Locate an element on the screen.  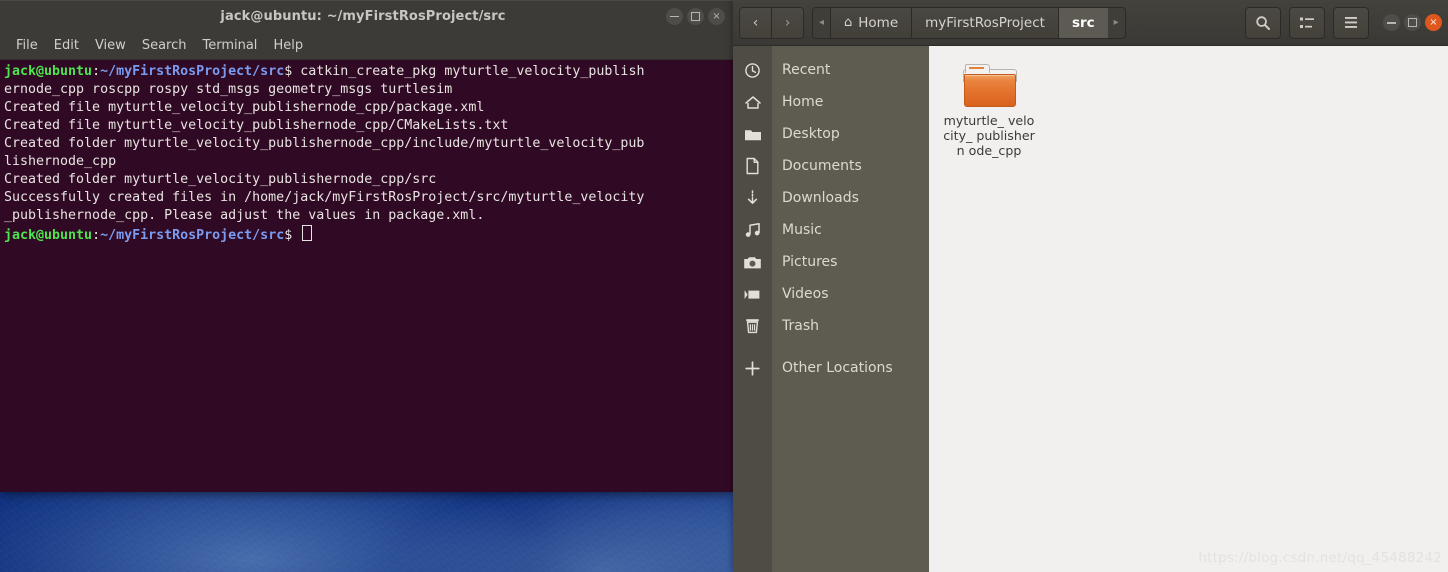
download-icon is located at coordinates (752, 198).